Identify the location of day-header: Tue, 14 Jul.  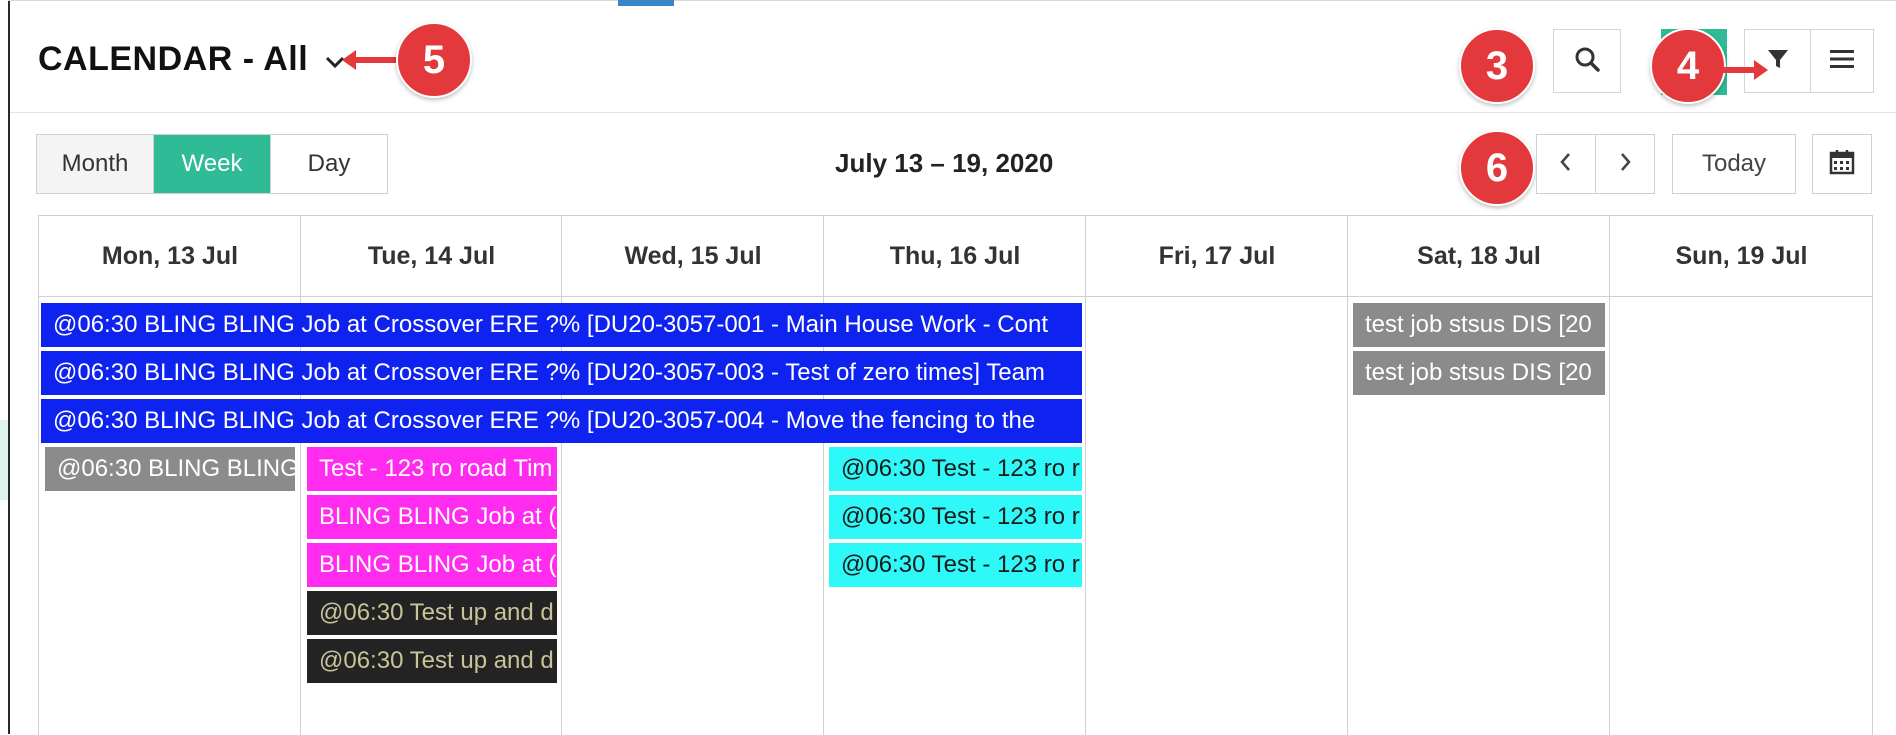
(431, 256).